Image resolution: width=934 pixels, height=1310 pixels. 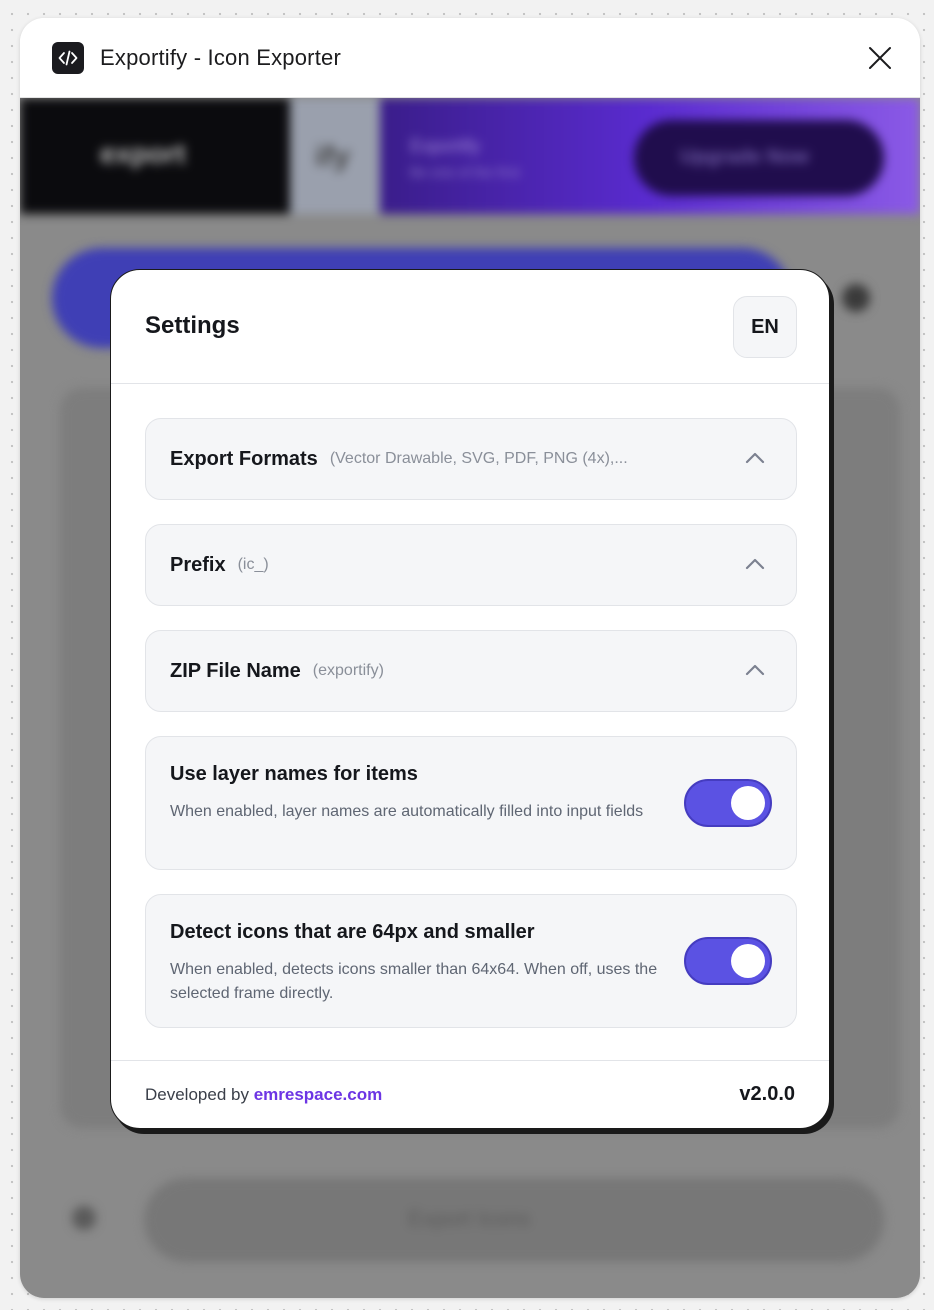 I want to click on modal-title: Settings, so click(x=192, y=325).